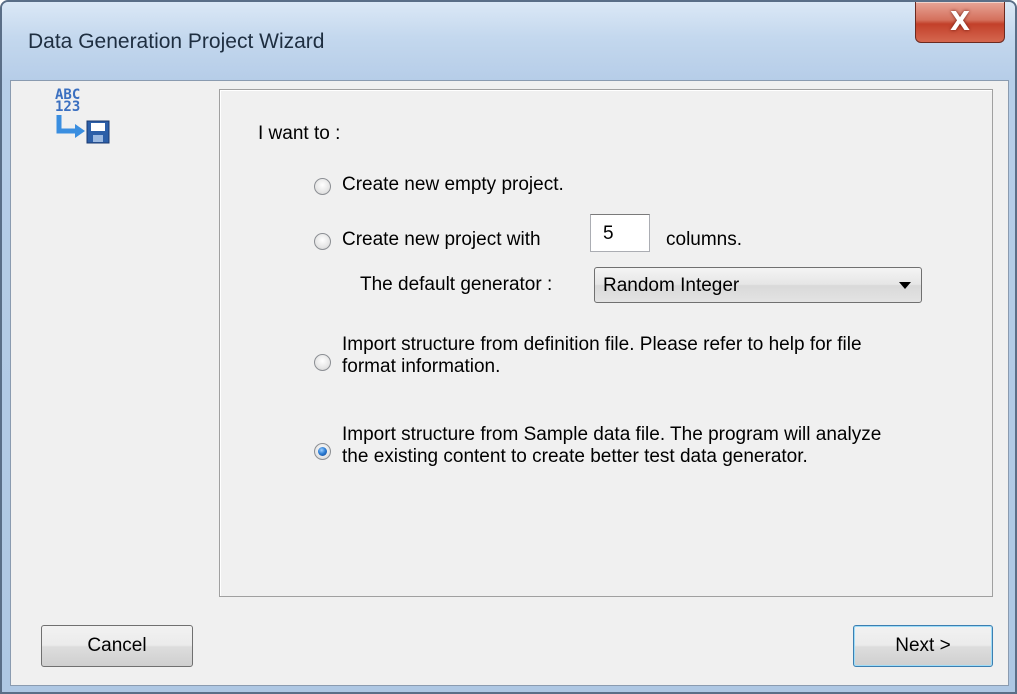 This screenshot has height=694, width=1017. Describe the element at coordinates (421, 366) in the screenshot. I see `option-import-definition-line2: format information.` at that location.